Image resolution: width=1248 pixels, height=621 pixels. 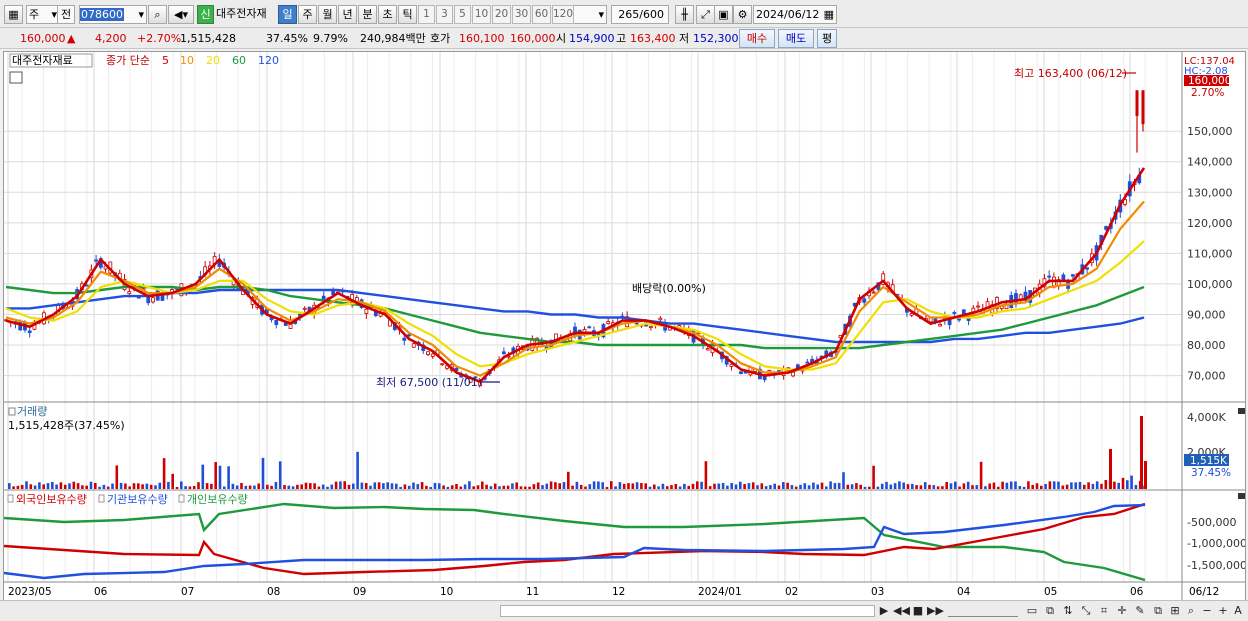 I want to click on period-tab-1: 주, so click(x=307, y=14).